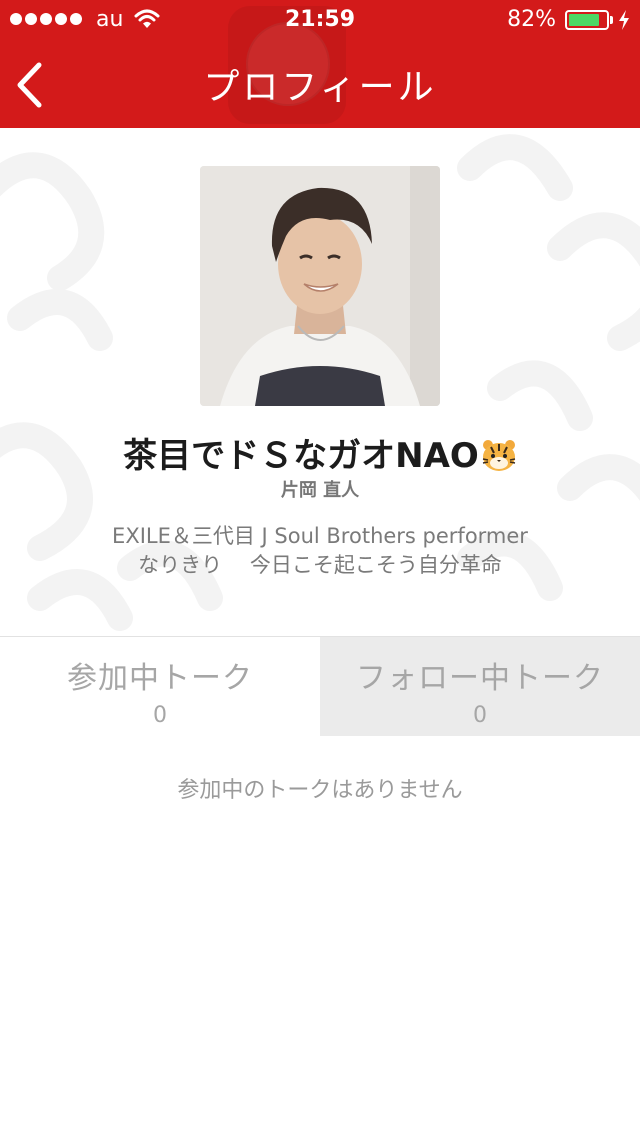 The image size is (640, 1136). I want to click on display-name: 茶目でドＳなガオNAO, so click(320, 452).